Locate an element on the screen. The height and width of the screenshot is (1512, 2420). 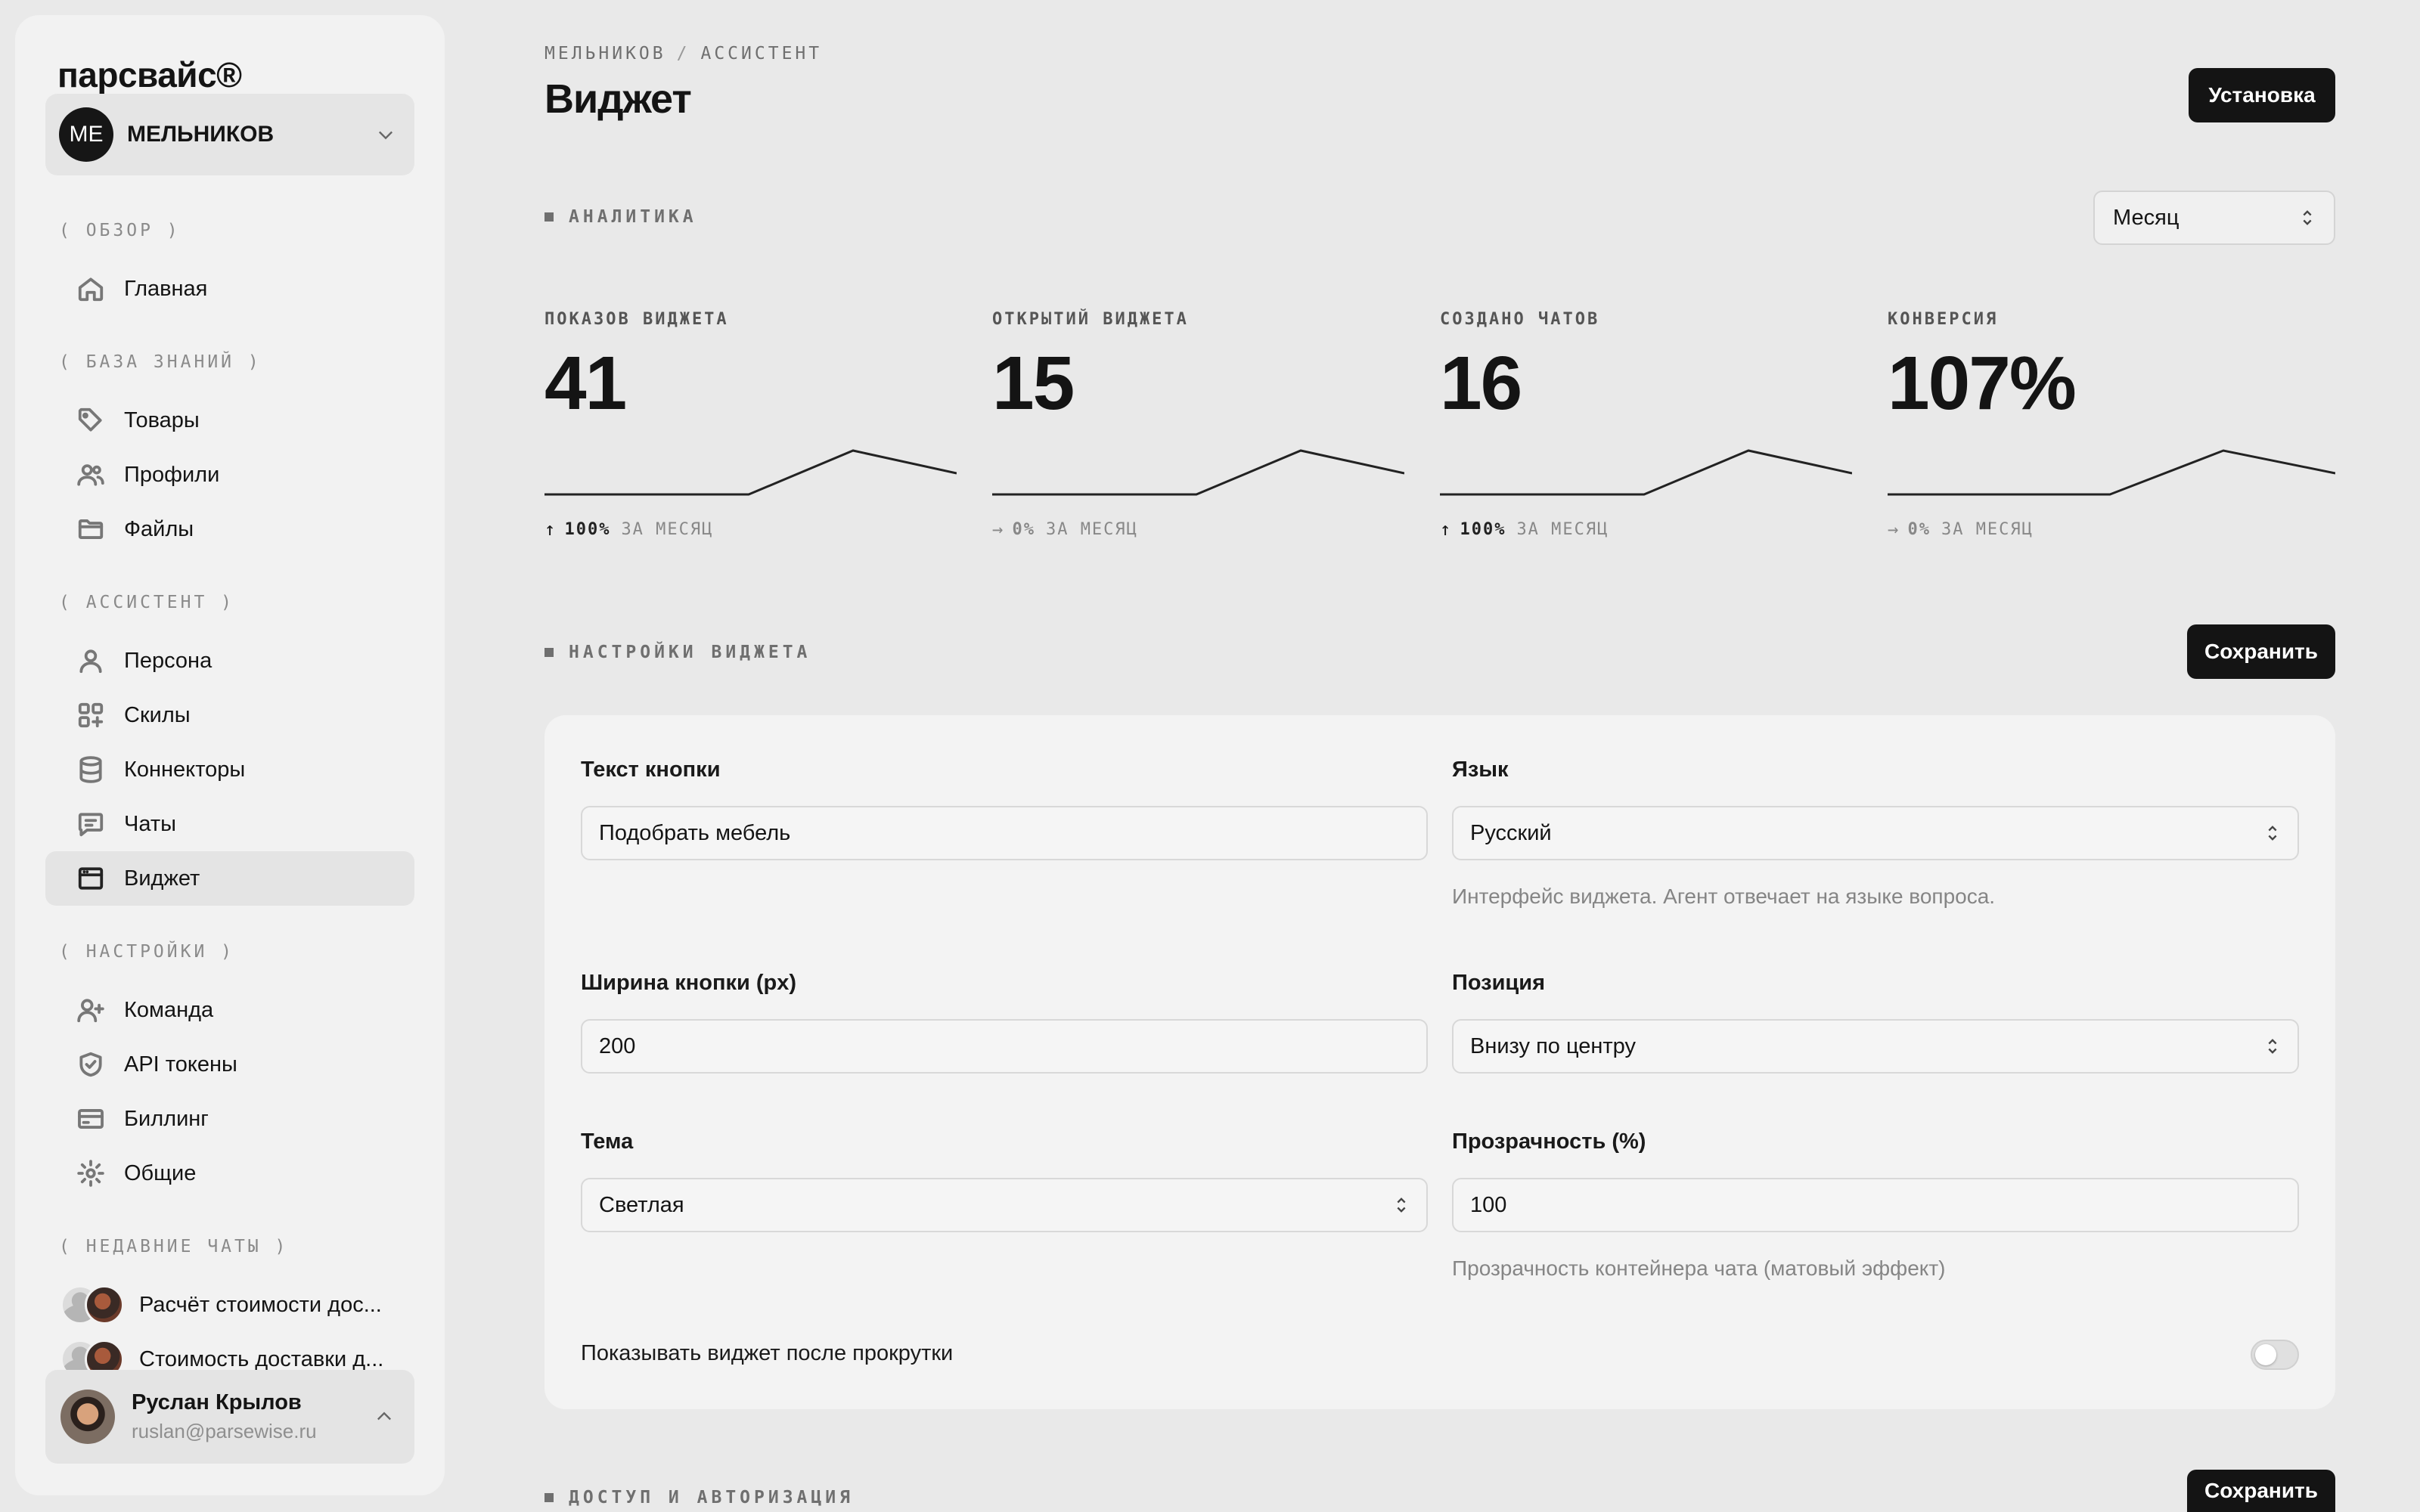
users-icon is located at coordinates (91, 475).